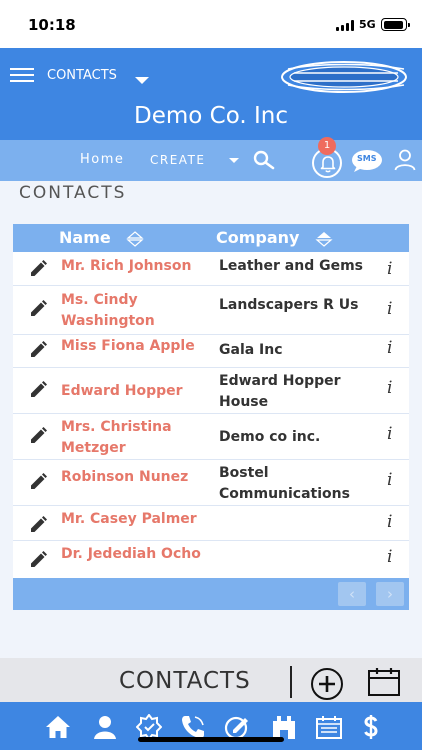 The width and height of the screenshot is (422, 750). Describe the element at coordinates (211, 24) in the screenshot. I see `status-bar: 10:18 5G` at that location.